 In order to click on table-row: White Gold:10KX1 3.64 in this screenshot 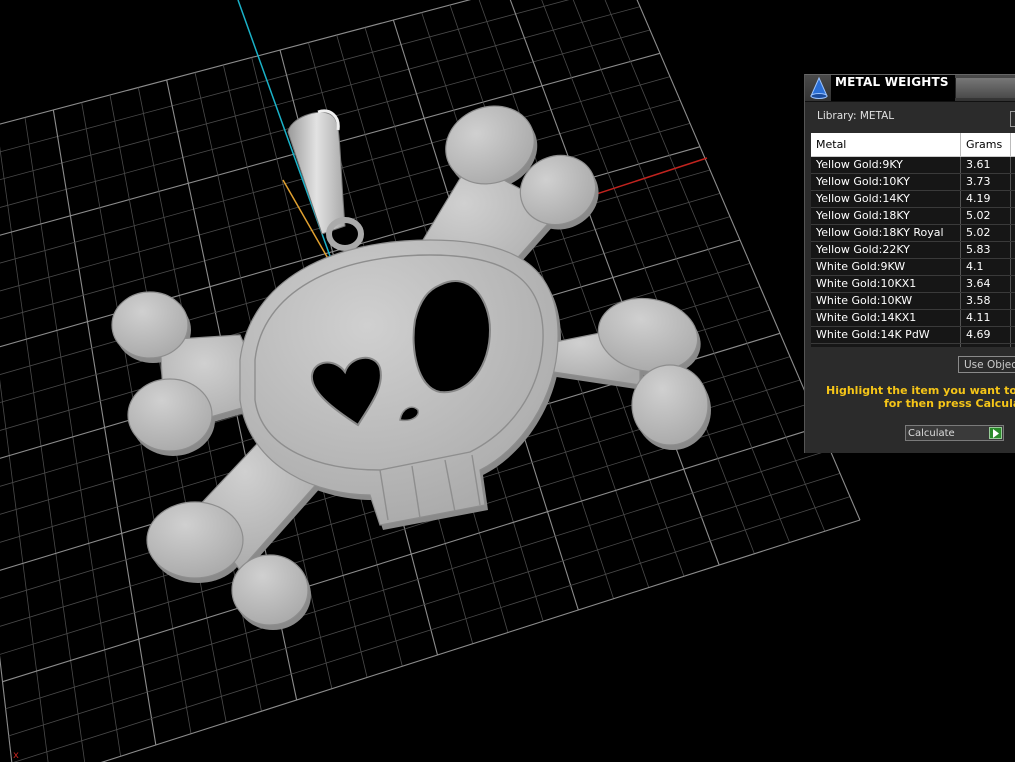, I will do `click(913, 284)`.